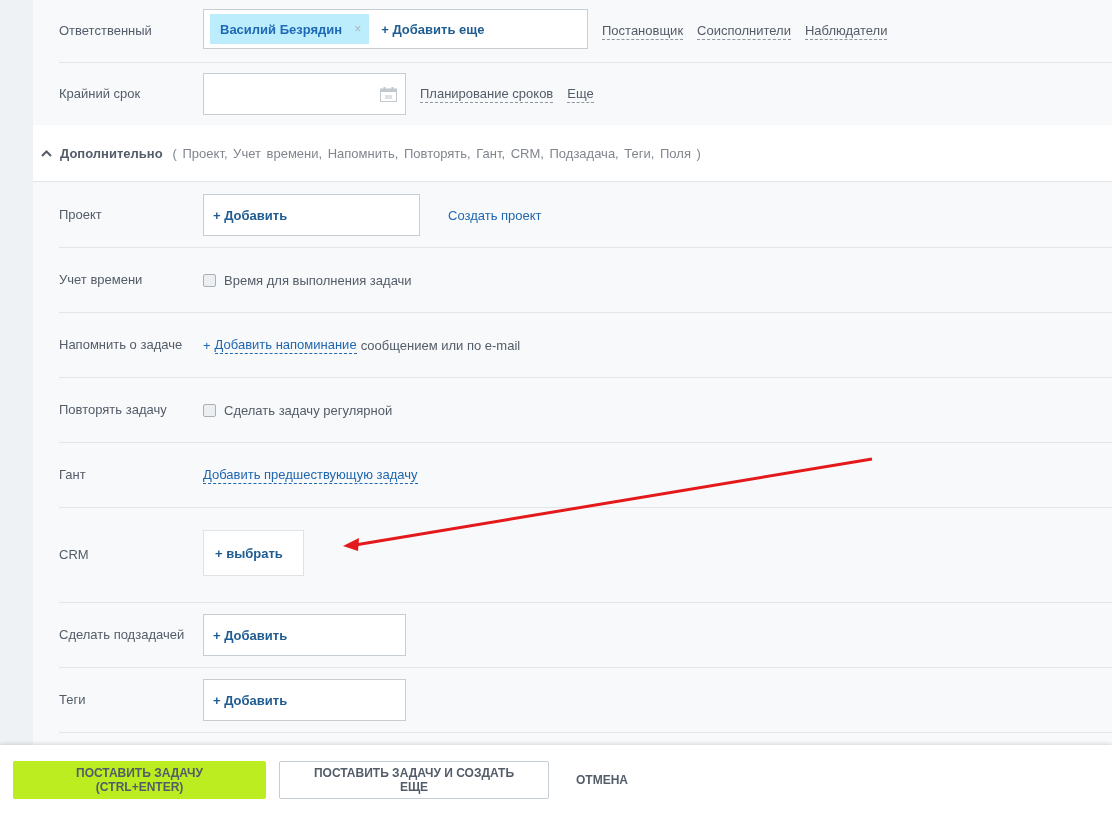 This screenshot has width=1112, height=815. What do you see at coordinates (46, 153) in the screenshot?
I see `chevron-up-icon` at bounding box center [46, 153].